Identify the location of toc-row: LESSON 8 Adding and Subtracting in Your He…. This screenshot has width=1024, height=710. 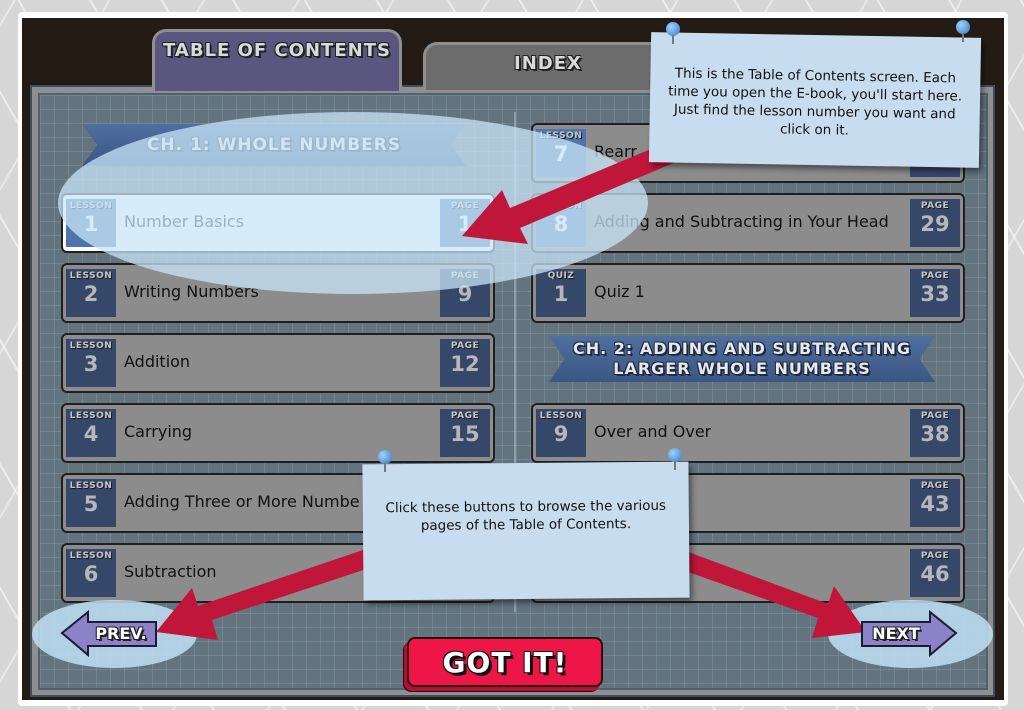
(748, 223).